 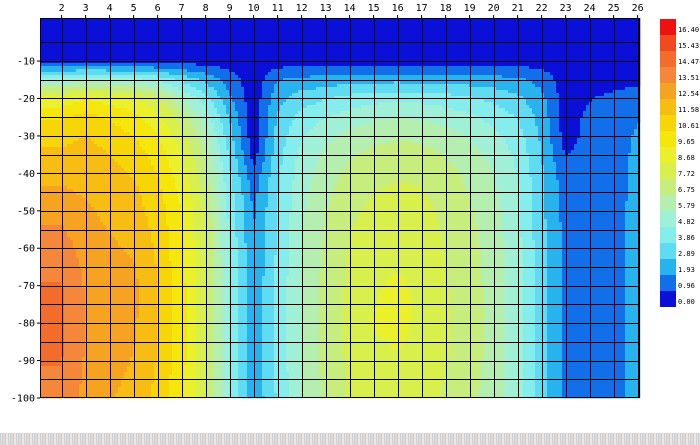 What do you see at coordinates (494, 8) in the screenshot?
I see `x-tick-label: 20` at bounding box center [494, 8].